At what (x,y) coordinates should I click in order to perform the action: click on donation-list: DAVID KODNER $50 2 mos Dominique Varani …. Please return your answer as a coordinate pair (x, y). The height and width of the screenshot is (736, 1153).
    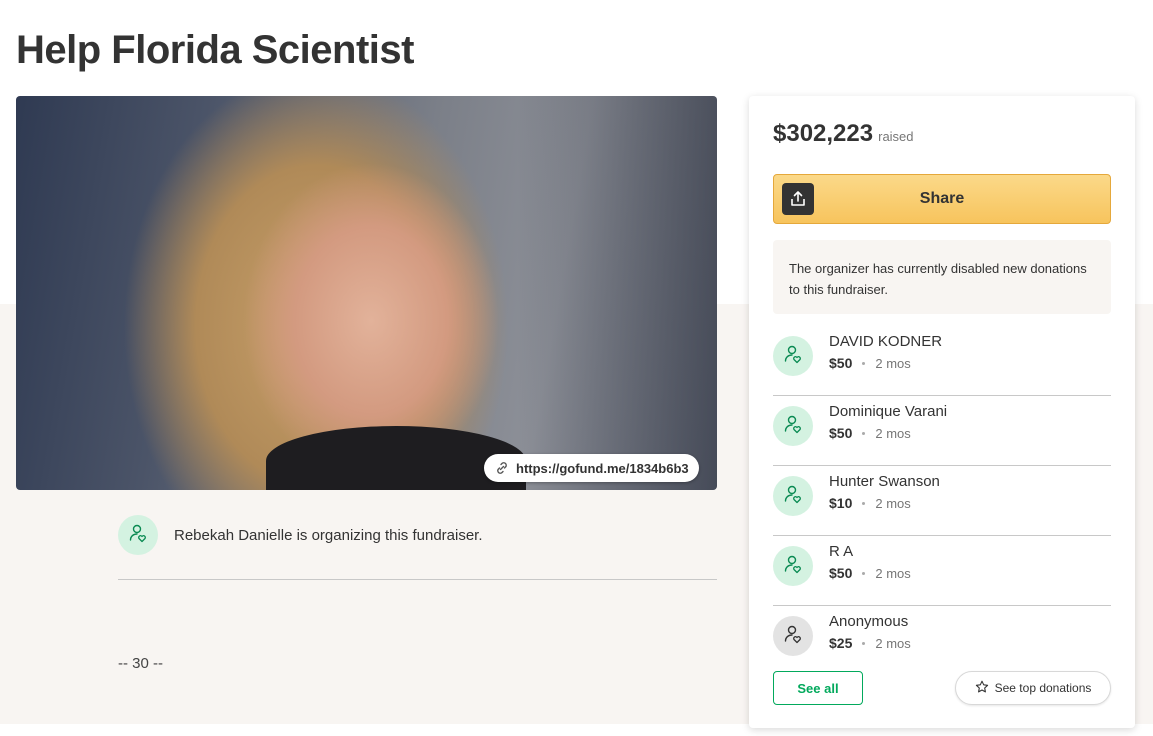
    Looking at the image, I should click on (942, 501).